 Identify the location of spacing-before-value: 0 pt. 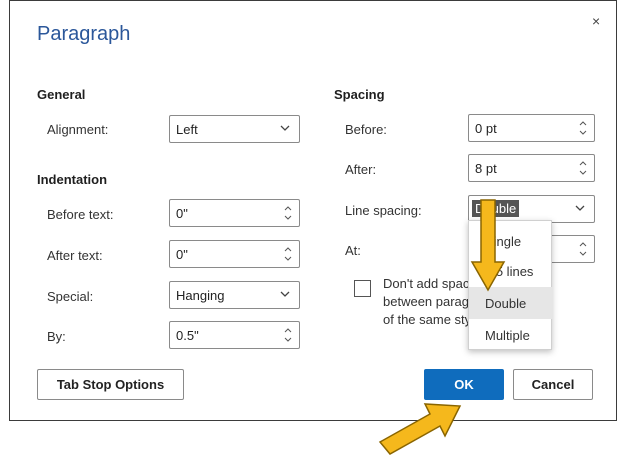
(486, 128).